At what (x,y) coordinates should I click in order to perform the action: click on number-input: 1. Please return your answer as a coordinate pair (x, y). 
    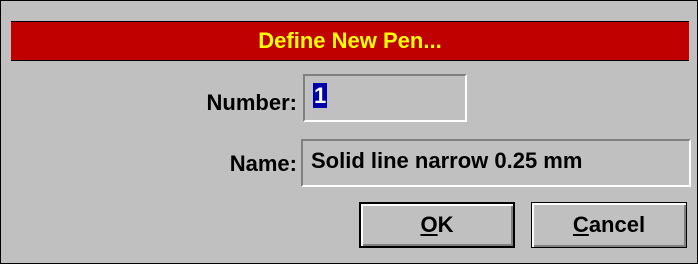
    Looking at the image, I should click on (385, 98).